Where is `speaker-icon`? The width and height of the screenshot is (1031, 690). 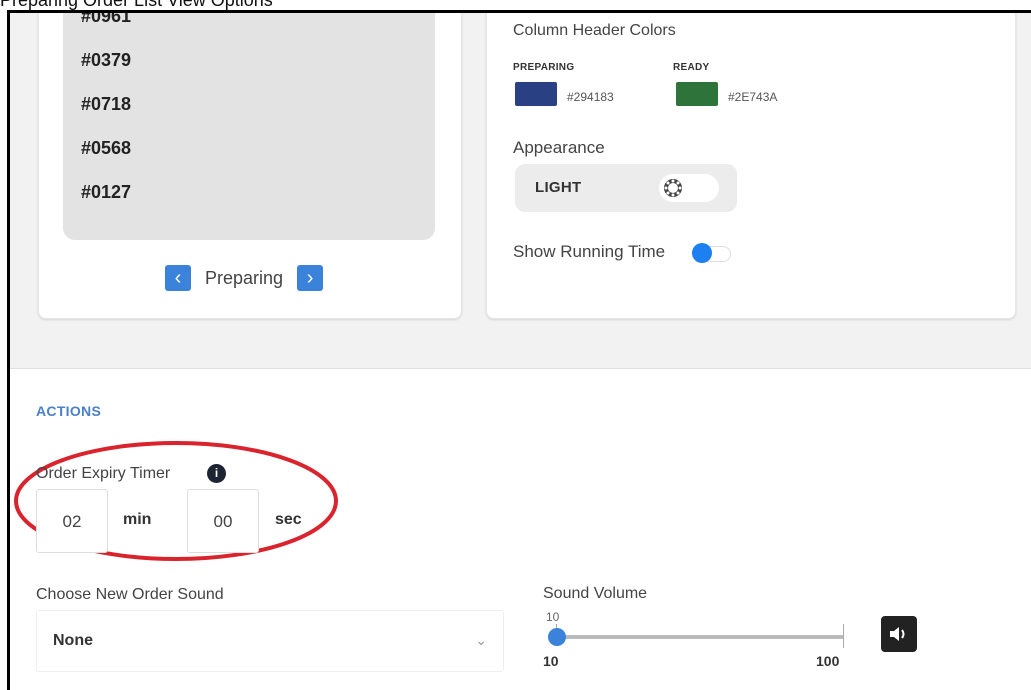
speaker-icon is located at coordinates (897, 634).